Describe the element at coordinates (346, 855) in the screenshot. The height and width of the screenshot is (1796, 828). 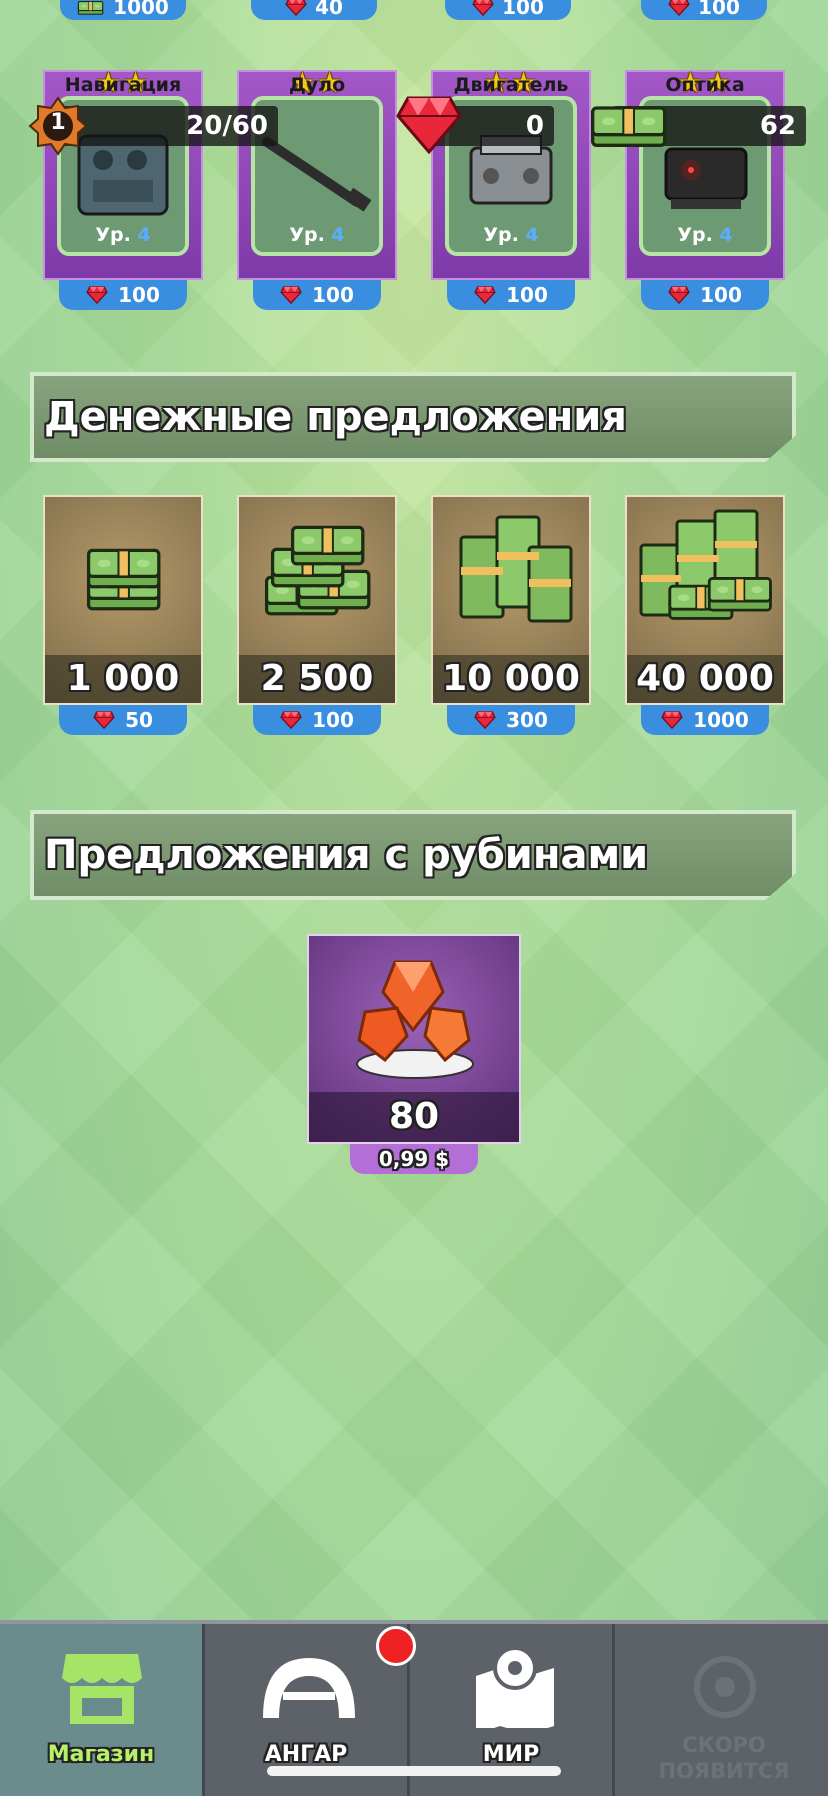
I see `section-title: Предложения с рубинами` at that location.